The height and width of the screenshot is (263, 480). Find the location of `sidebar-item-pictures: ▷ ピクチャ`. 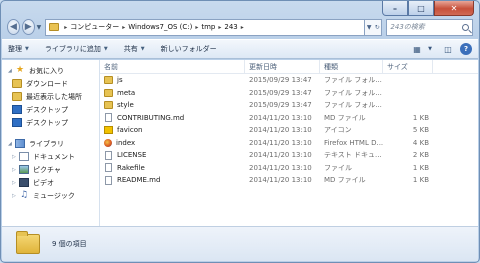

sidebar-item-pictures: ▷ ピクチャ is located at coordinates (50, 169).